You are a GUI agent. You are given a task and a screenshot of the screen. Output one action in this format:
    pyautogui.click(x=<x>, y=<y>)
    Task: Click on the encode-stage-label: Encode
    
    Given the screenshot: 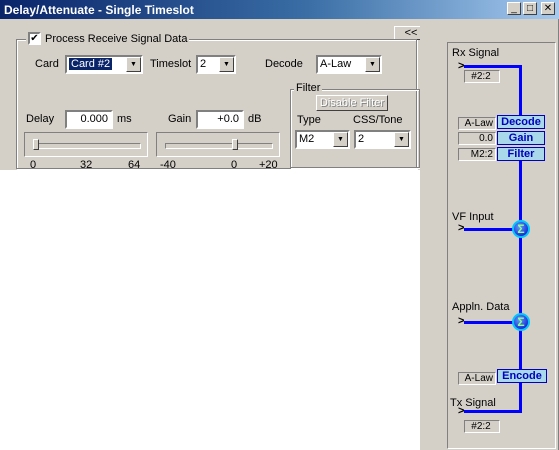 What is the action you would take?
    pyautogui.click(x=522, y=376)
    